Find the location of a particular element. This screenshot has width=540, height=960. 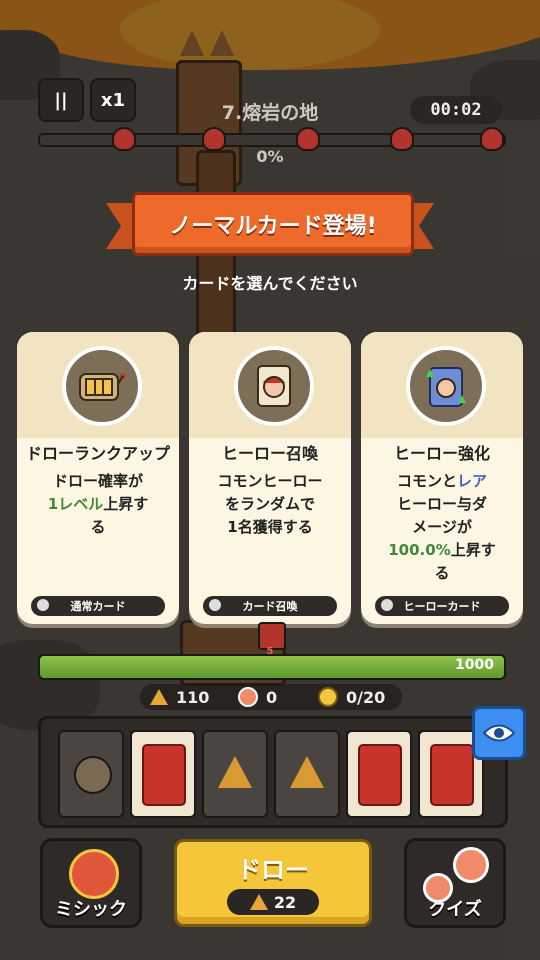

hero-upgrade-icon is located at coordinates (446, 386).